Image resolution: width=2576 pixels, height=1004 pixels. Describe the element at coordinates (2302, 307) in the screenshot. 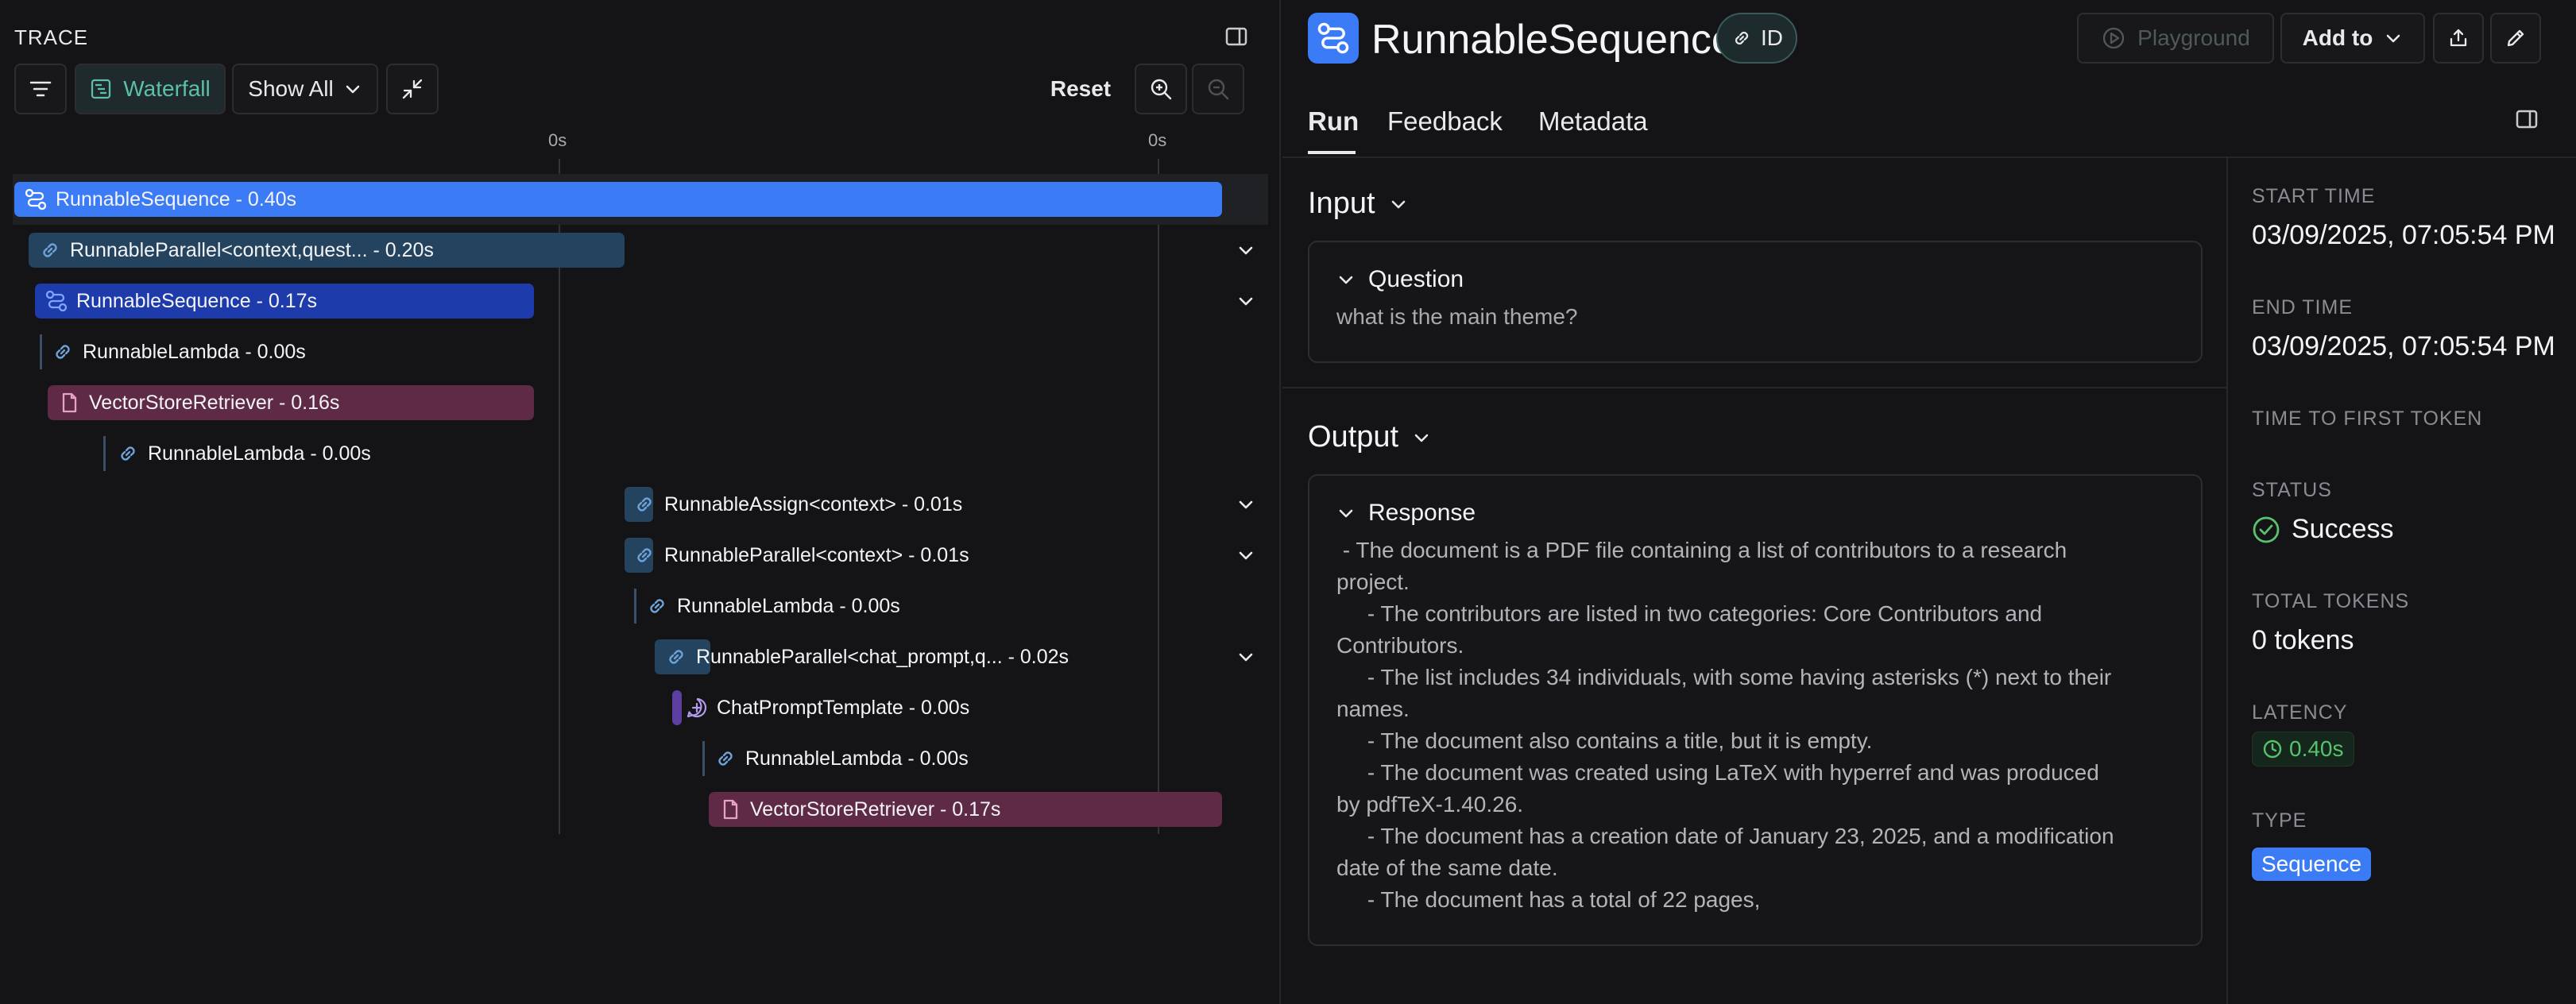

I see `end-time-label: END TIME` at that location.